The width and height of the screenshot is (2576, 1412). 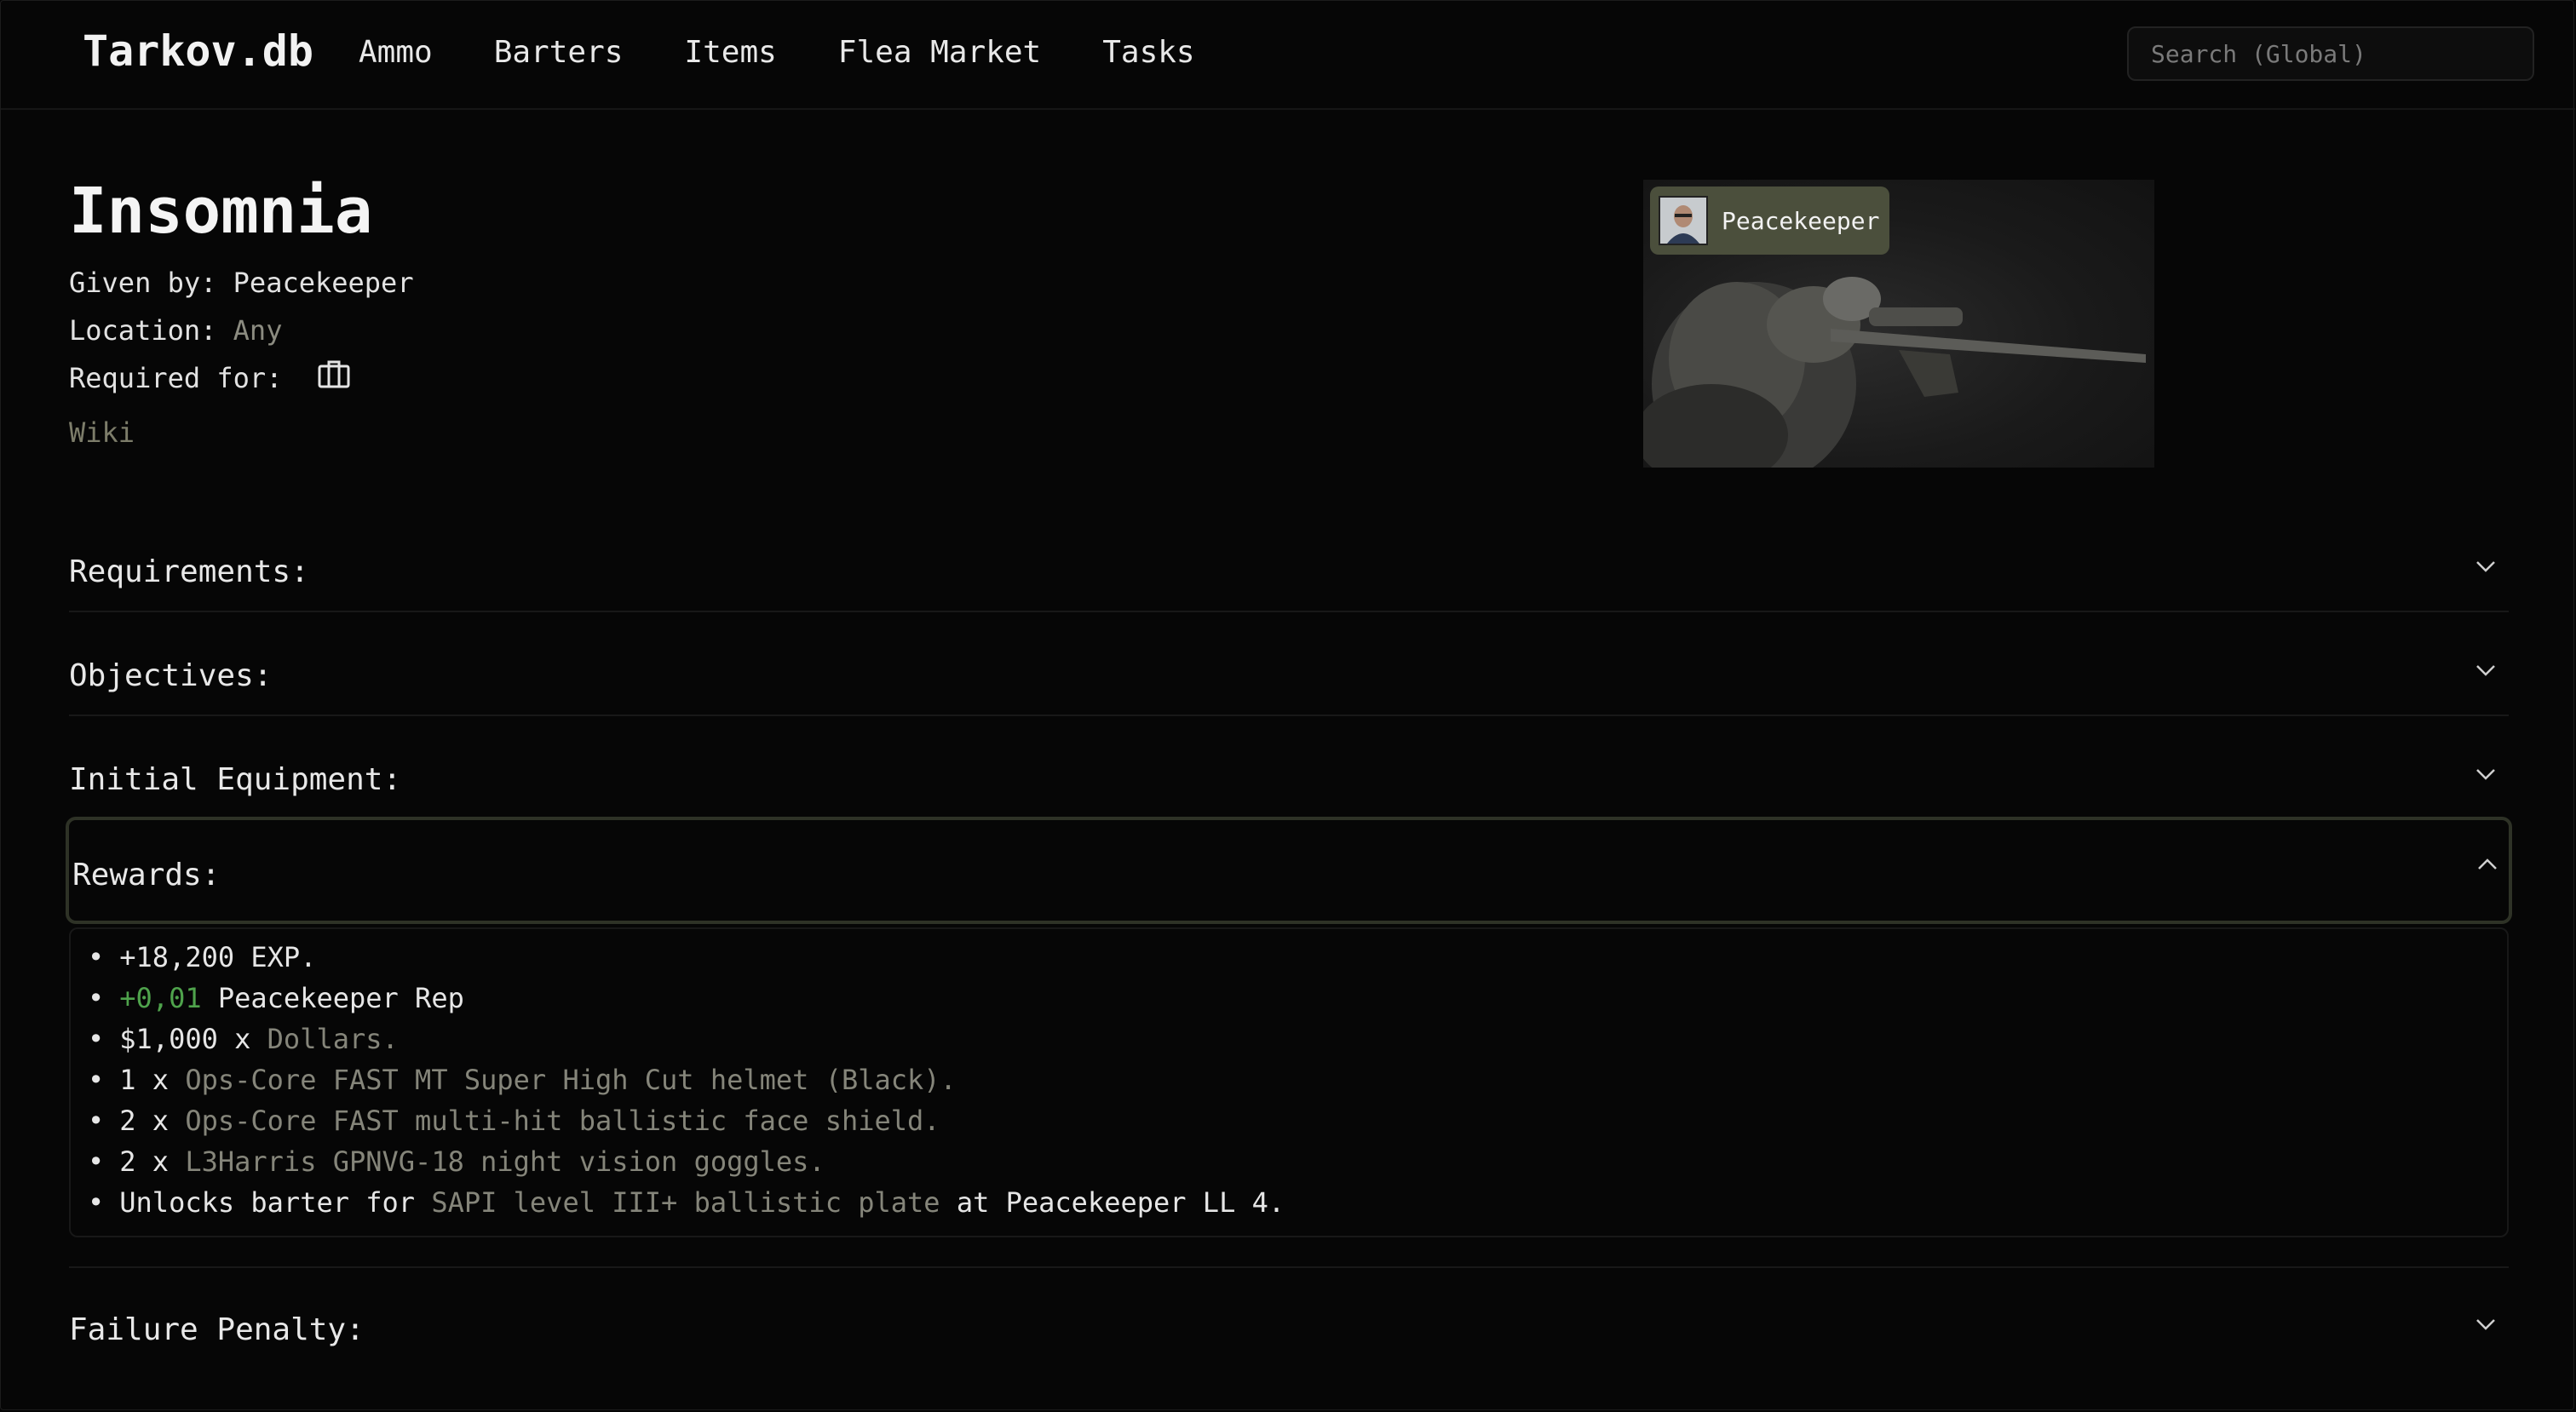 What do you see at coordinates (221, 211) in the screenshot?
I see `task-title: Insomnia` at bounding box center [221, 211].